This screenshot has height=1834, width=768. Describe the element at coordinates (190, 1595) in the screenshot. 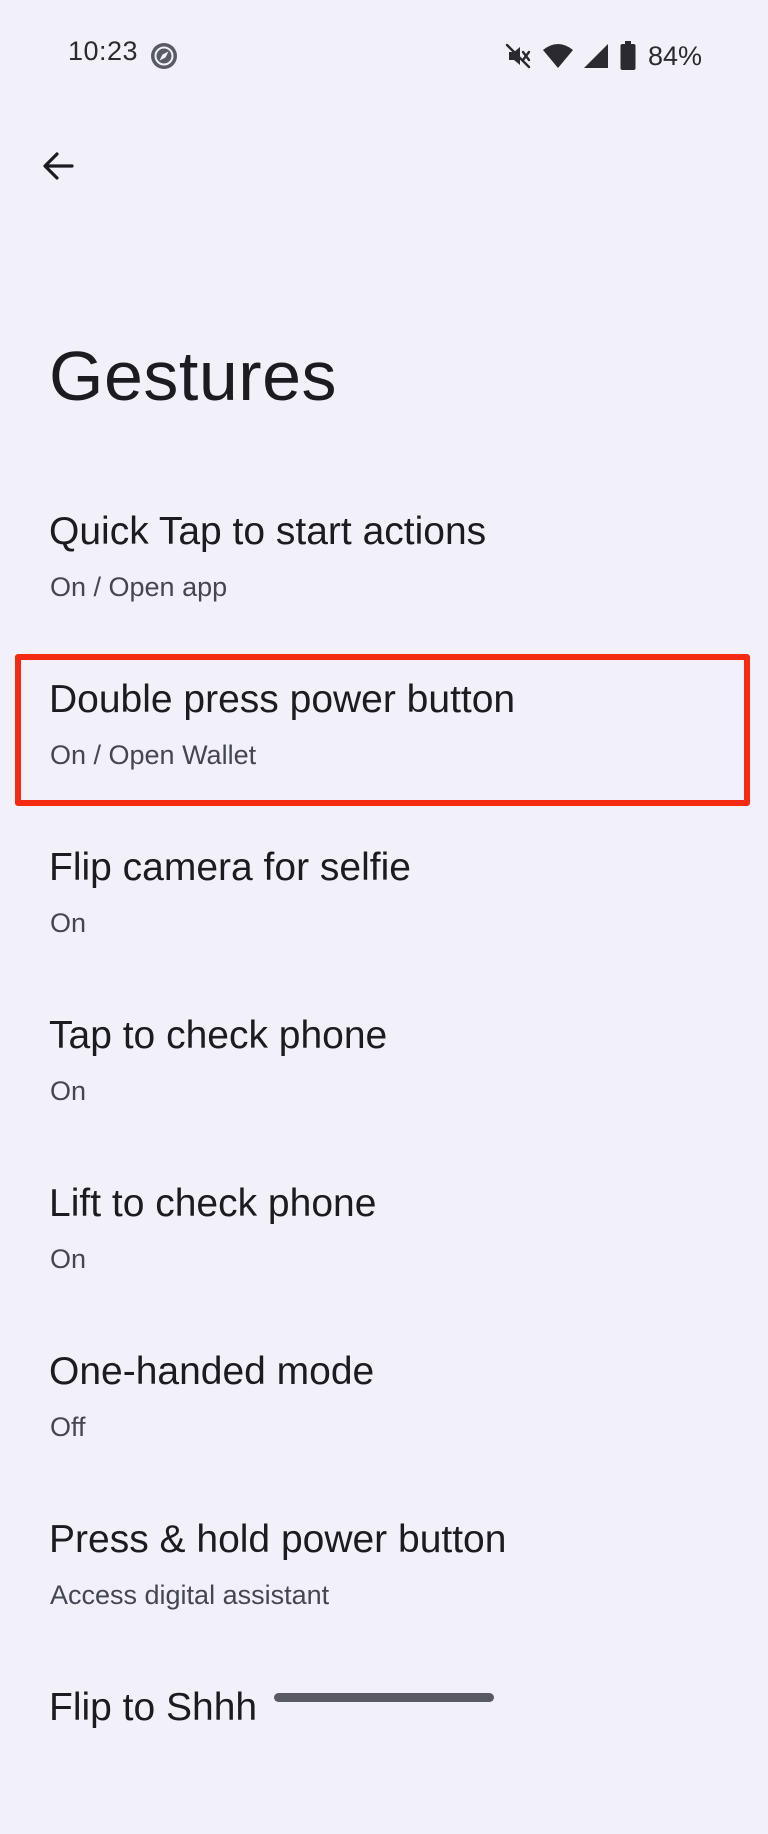

I see `setting-summary: Access digital assistant` at that location.